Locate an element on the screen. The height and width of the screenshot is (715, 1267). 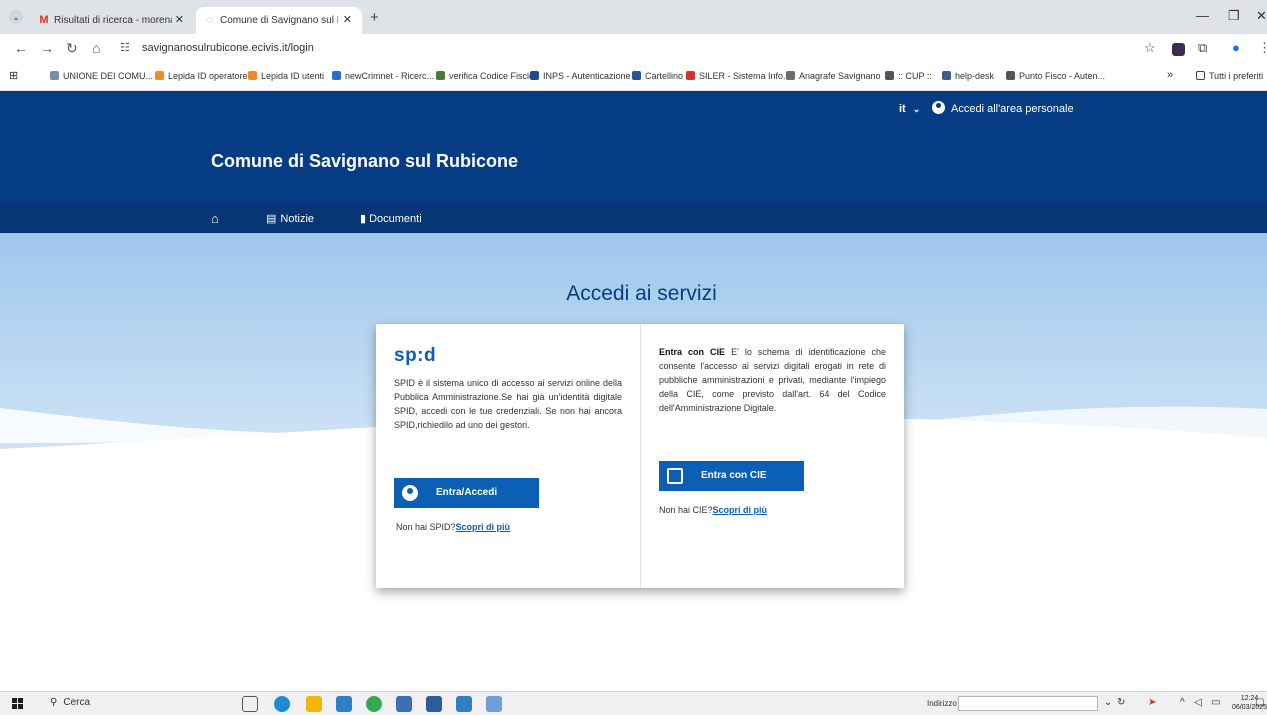
extension-icon is located at coordinates (1178, 49).